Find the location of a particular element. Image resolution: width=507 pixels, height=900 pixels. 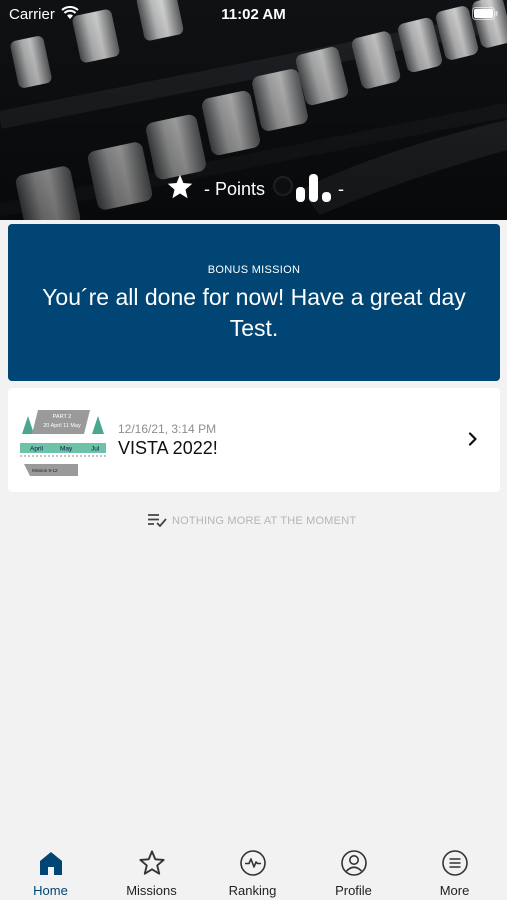

pulse-icon is located at coordinates (253, 863).